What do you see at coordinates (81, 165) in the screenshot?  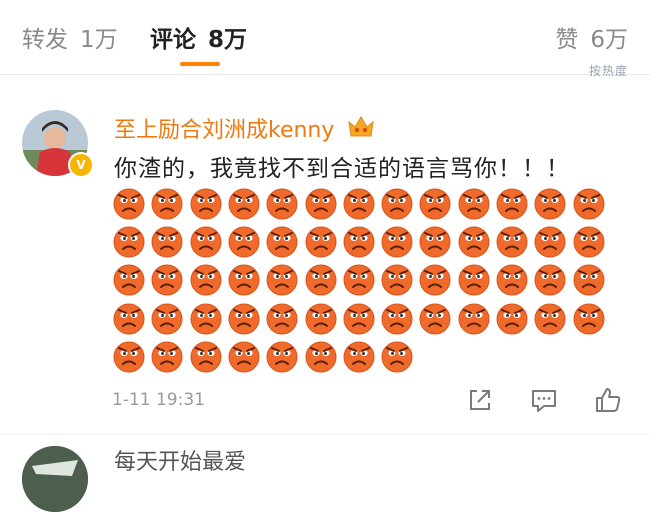 I see `verified-badge-icon: V` at bounding box center [81, 165].